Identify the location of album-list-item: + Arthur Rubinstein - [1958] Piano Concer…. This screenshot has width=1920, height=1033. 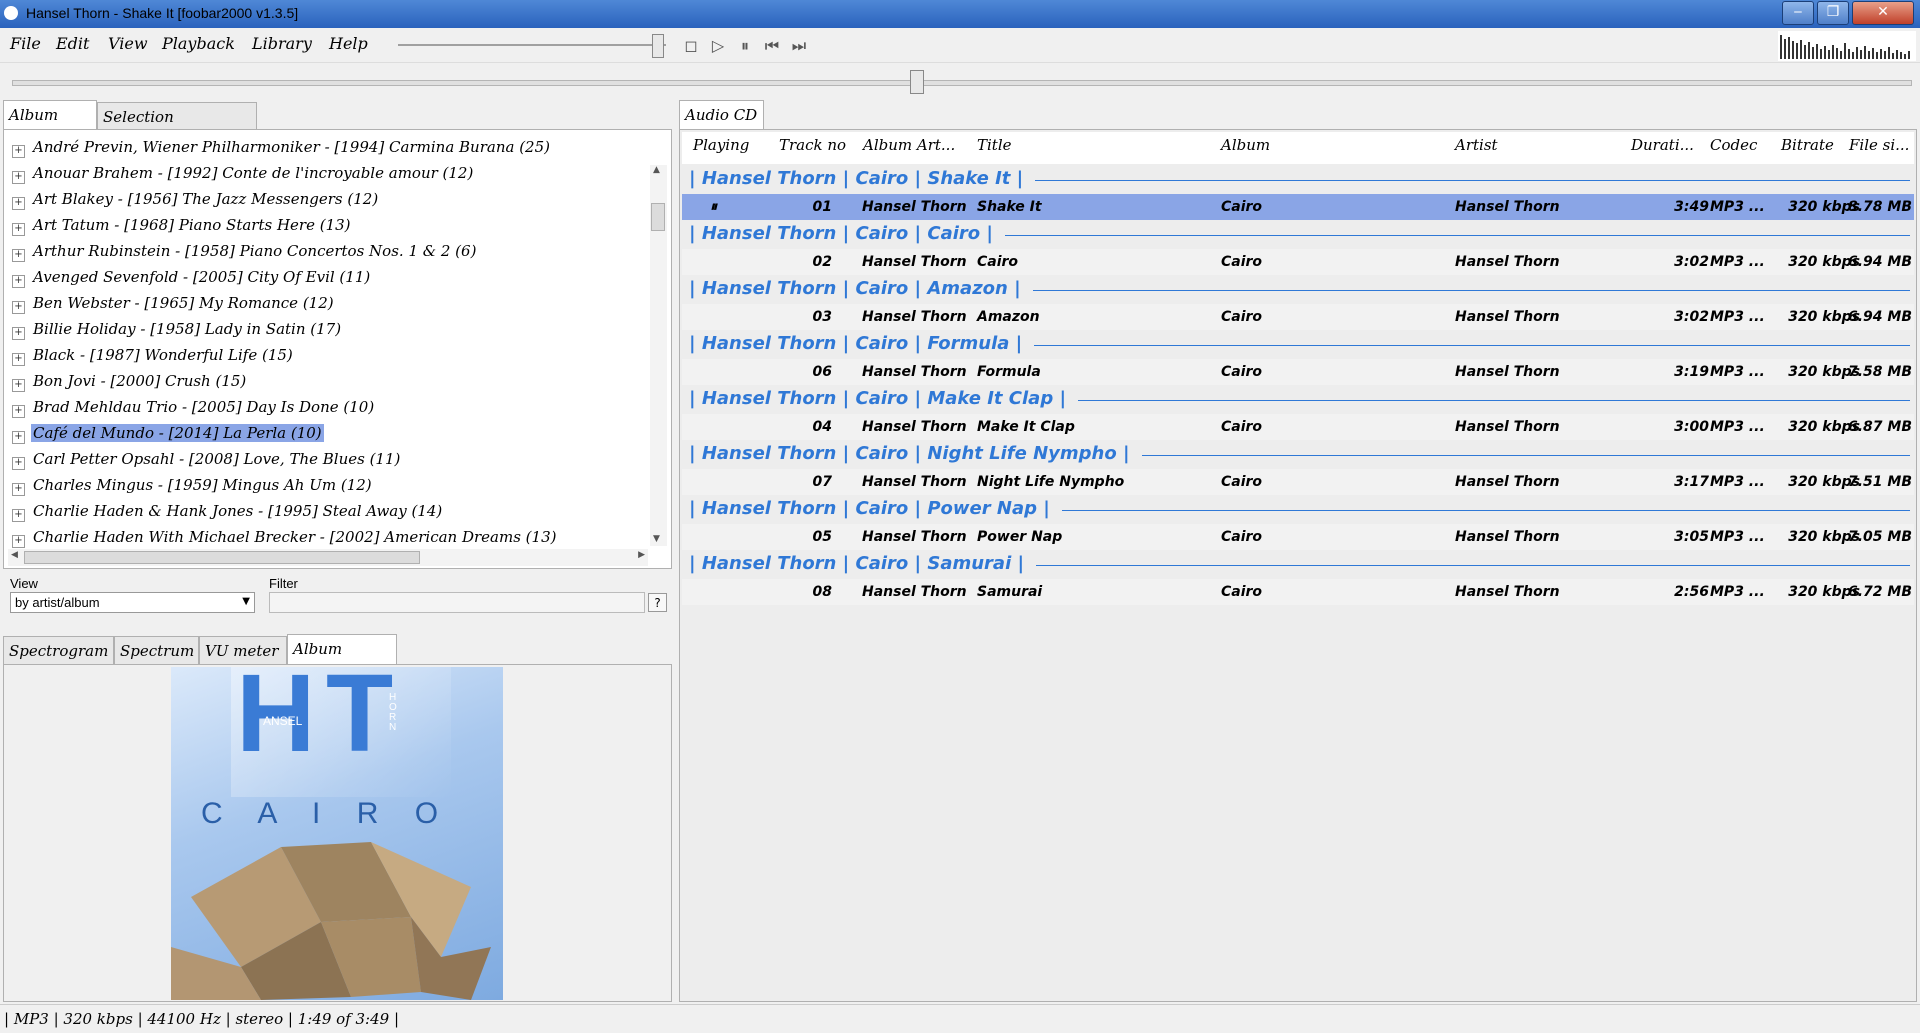
(245, 251).